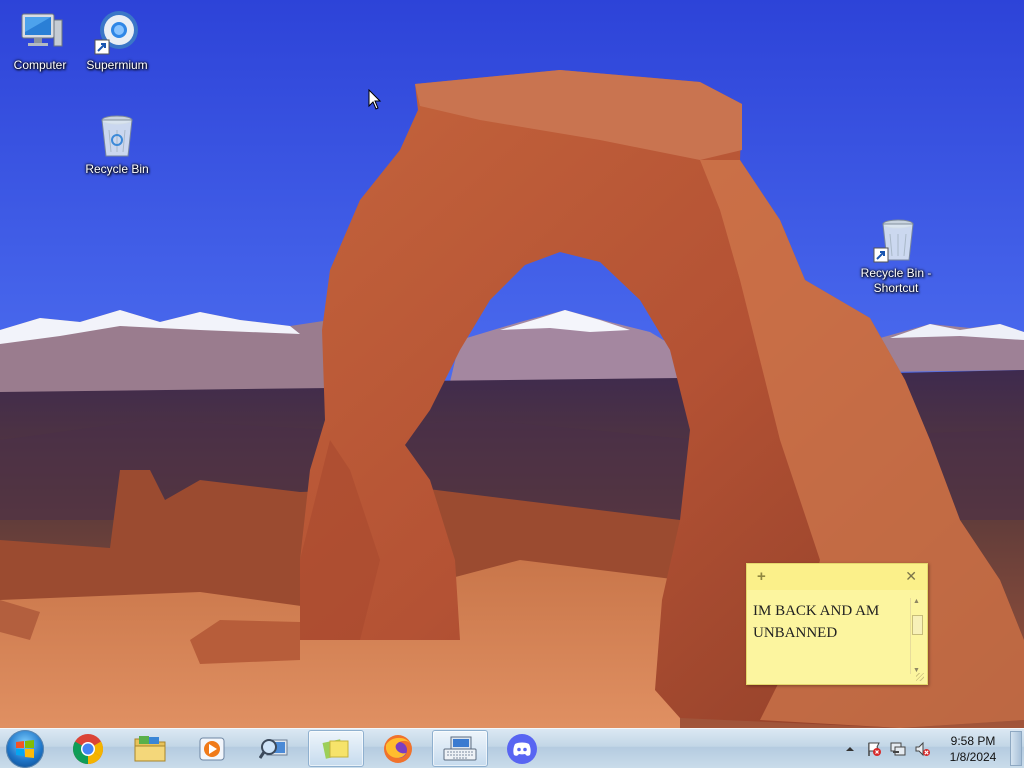 Image resolution: width=1024 pixels, height=768 pixels. I want to click on show-desktop-button, so click(1016, 748).